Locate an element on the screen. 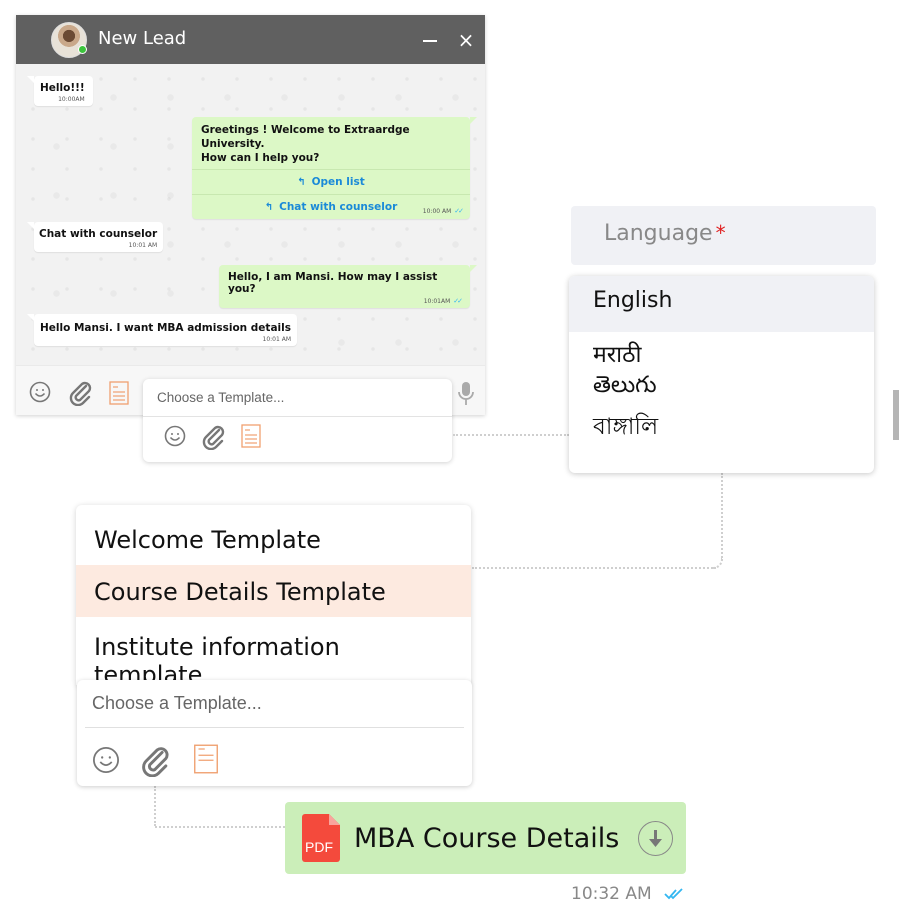 This screenshot has height=902, width=899. minimize-button is located at coordinates (430, 34).